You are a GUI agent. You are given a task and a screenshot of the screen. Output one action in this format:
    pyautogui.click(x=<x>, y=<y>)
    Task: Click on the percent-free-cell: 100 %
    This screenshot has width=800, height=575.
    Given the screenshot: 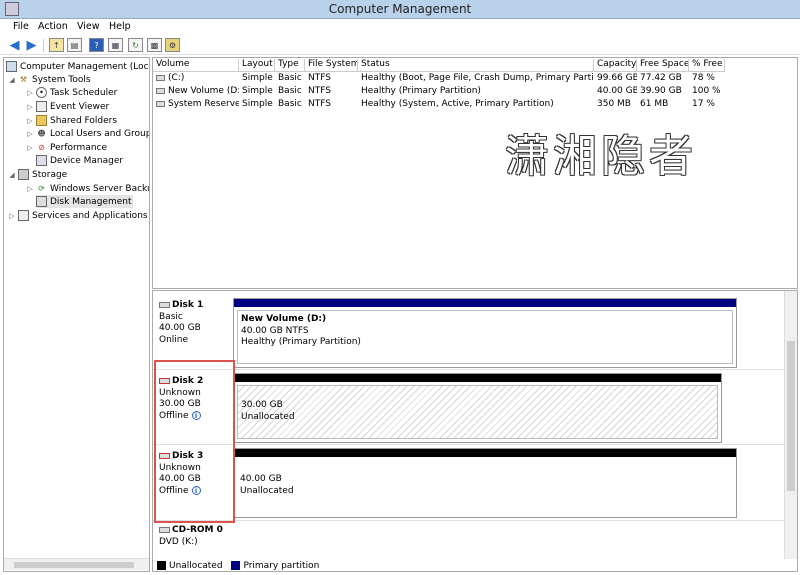 What is the action you would take?
    pyautogui.click(x=706, y=91)
    